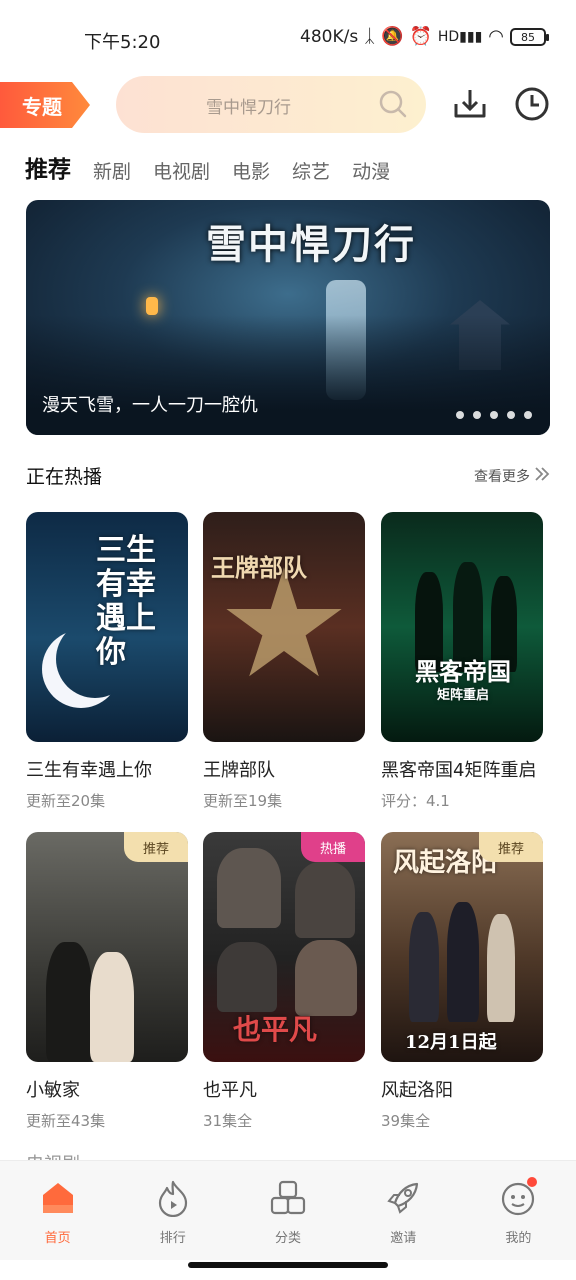  Describe the element at coordinates (259, 567) in the screenshot. I see `poster-title: 王牌部队` at that location.